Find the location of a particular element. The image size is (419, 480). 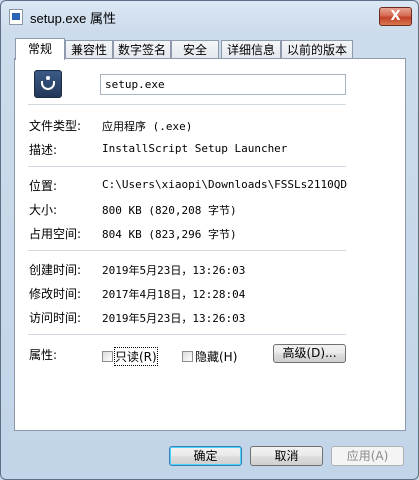

file-type-label: 文件类型: is located at coordinates (55, 126).